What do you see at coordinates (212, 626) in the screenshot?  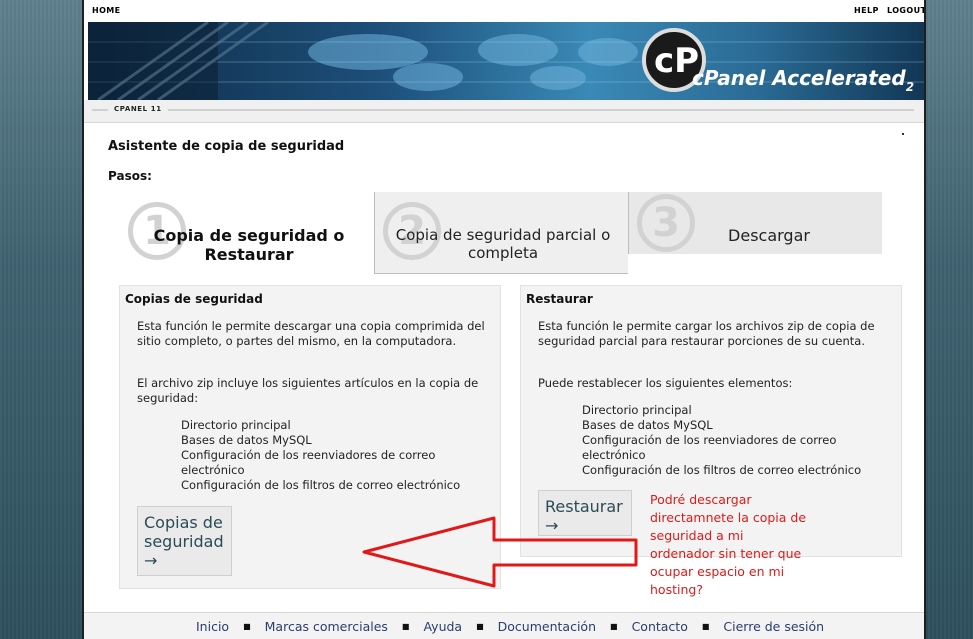 I see `footer-link-inicio: Inicio` at bounding box center [212, 626].